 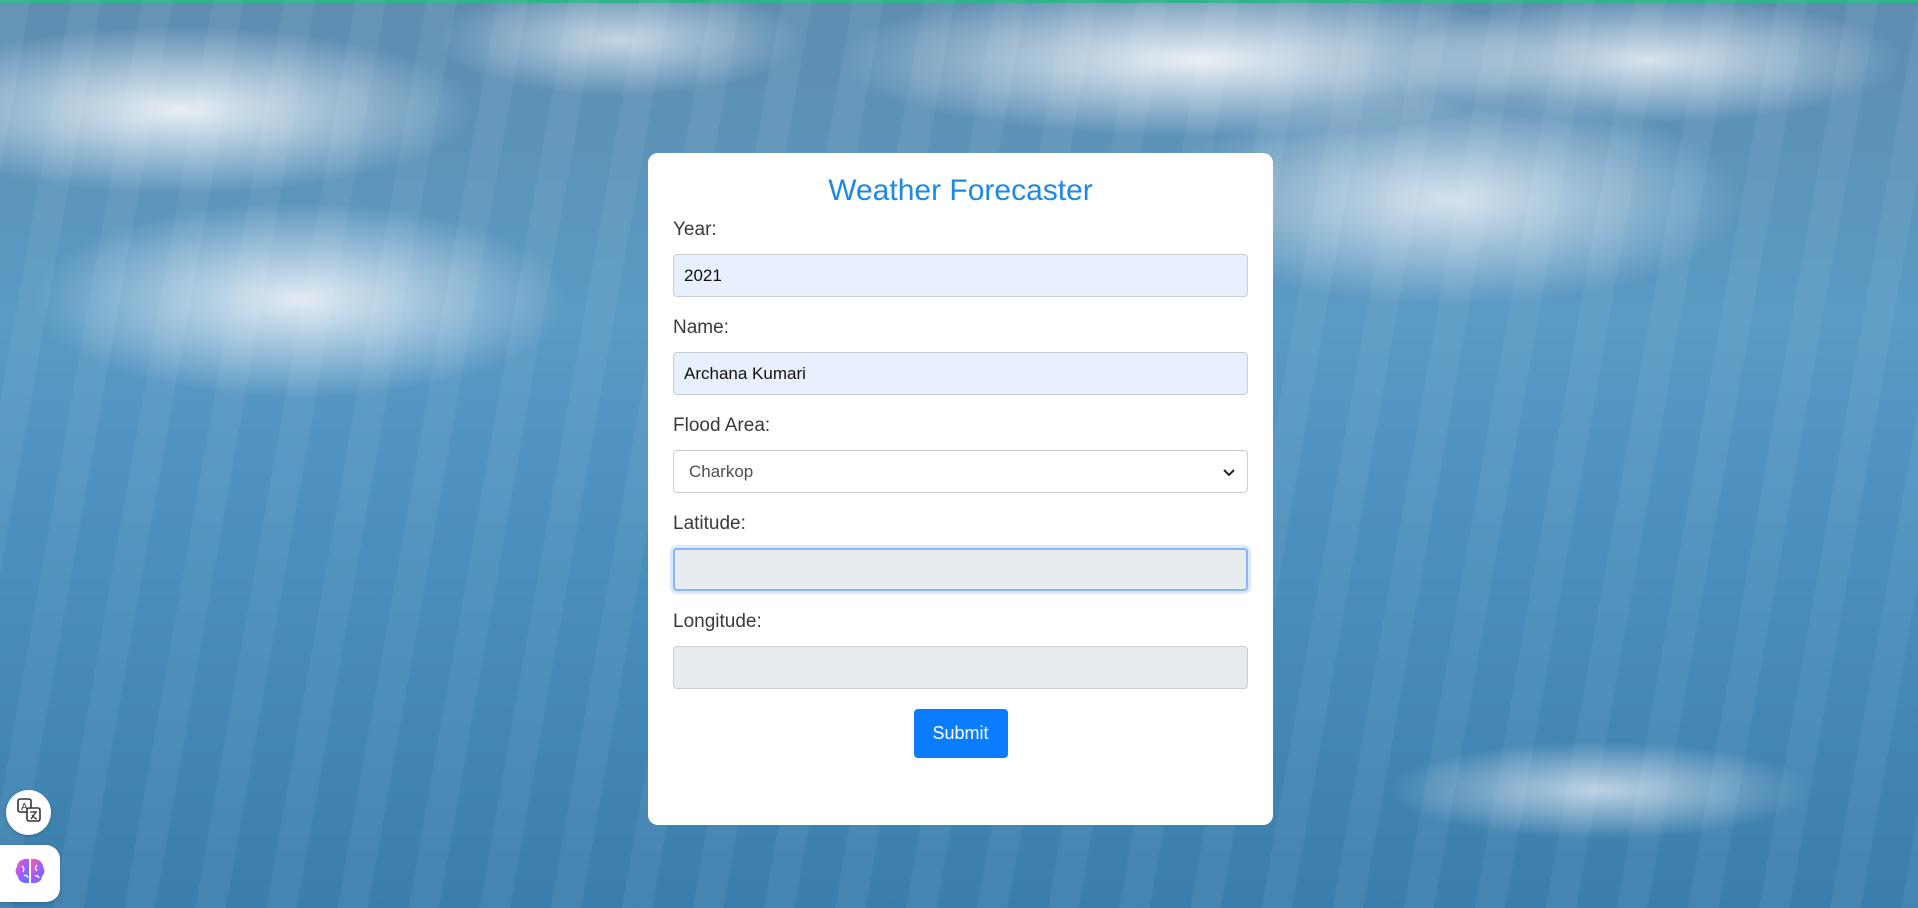 I want to click on name-input: Archana Kumari, so click(x=960, y=373).